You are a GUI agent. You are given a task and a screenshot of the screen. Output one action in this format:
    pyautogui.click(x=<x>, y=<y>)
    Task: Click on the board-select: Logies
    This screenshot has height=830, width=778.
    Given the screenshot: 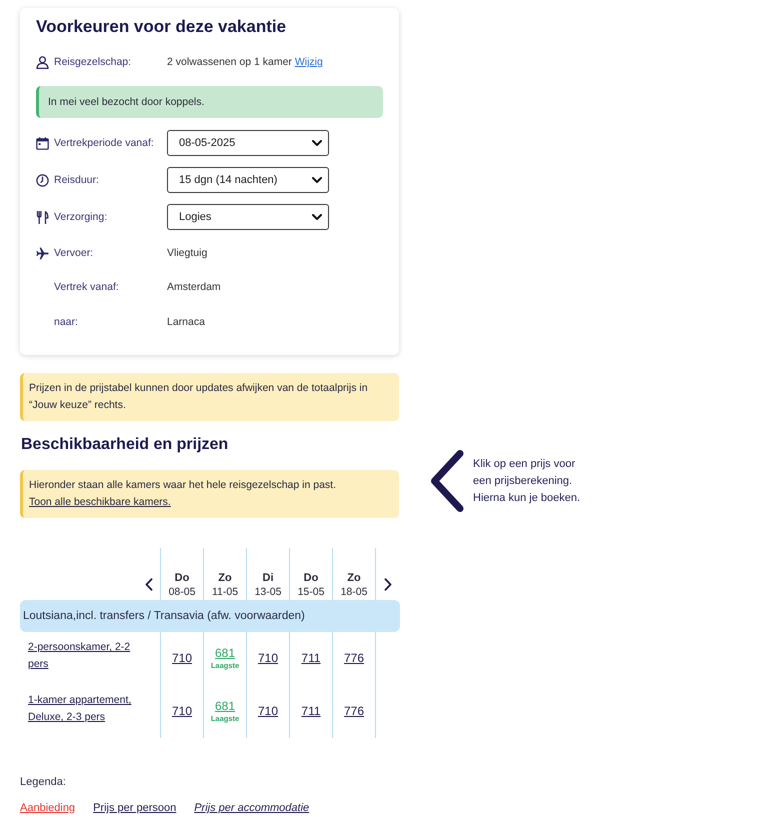 What is the action you would take?
    pyautogui.click(x=248, y=217)
    